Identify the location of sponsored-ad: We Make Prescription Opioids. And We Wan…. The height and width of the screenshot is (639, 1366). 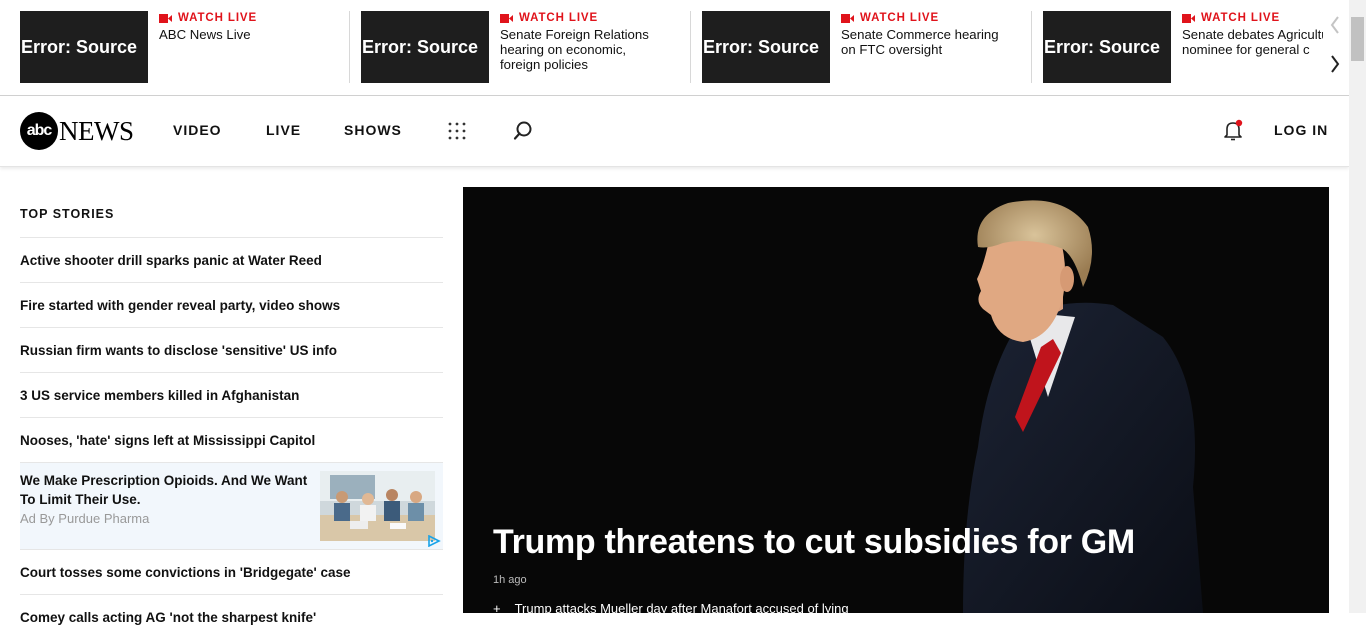
(231, 505).